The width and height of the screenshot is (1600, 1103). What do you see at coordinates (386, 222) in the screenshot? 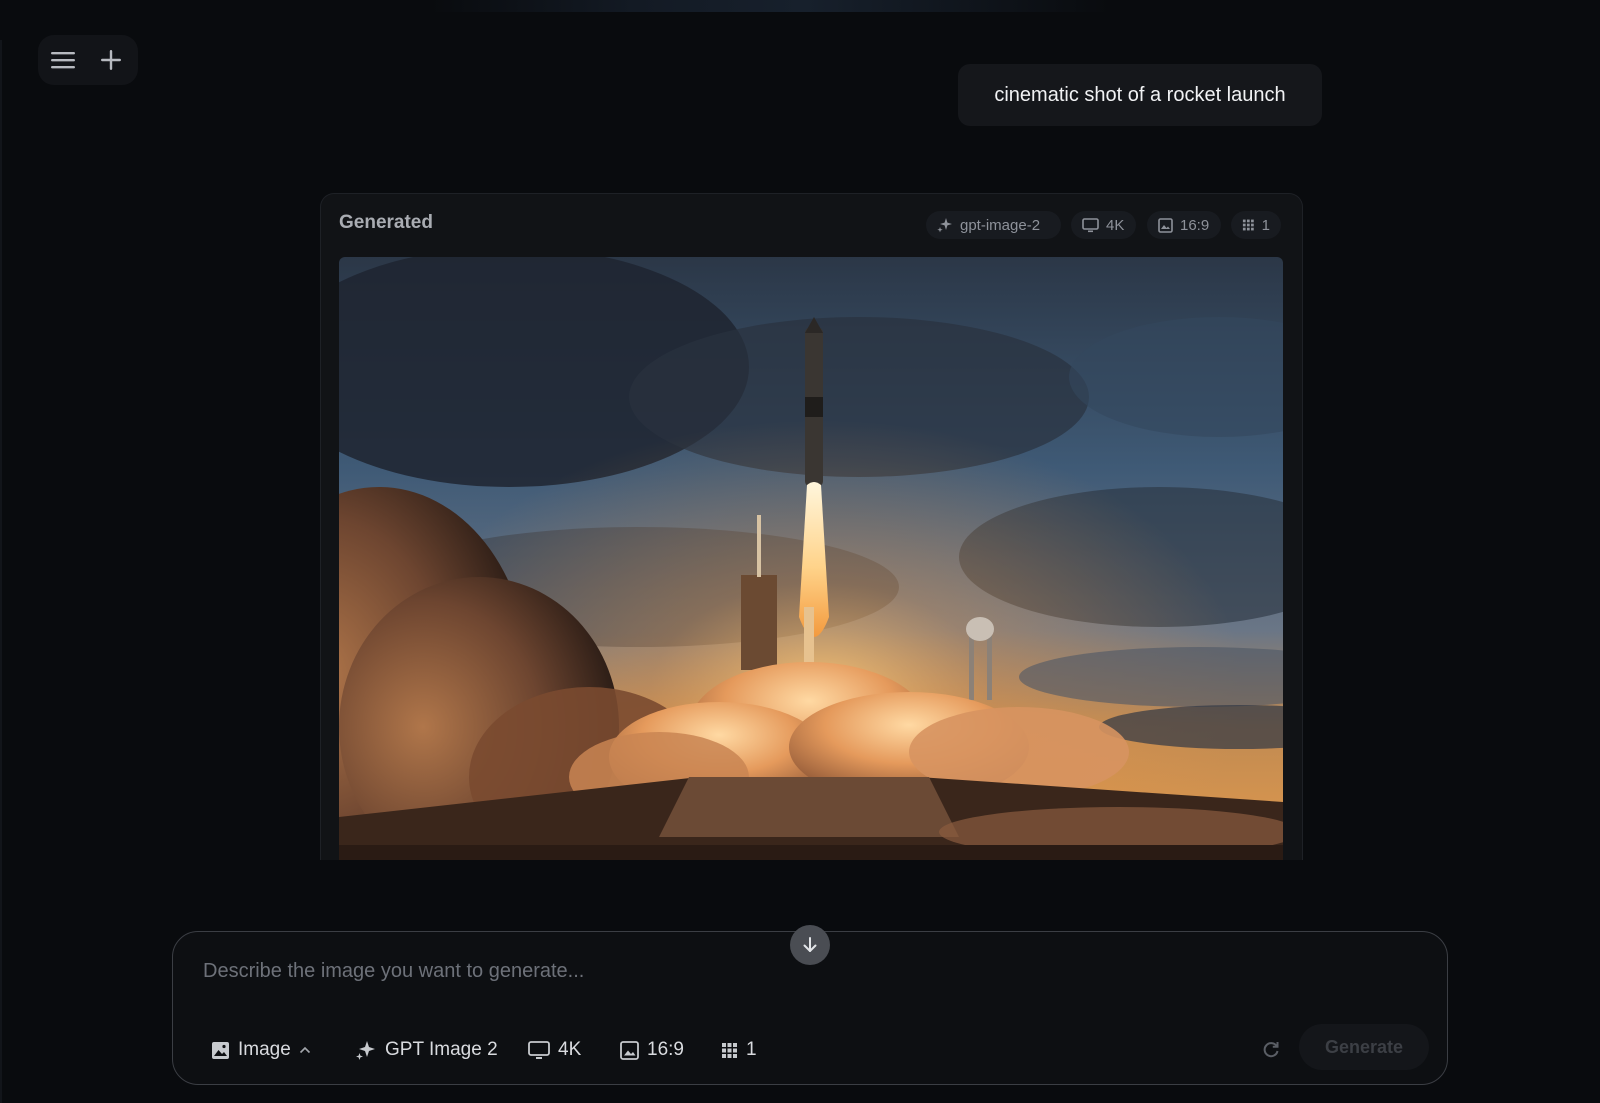
I see `card-title: Generated` at bounding box center [386, 222].